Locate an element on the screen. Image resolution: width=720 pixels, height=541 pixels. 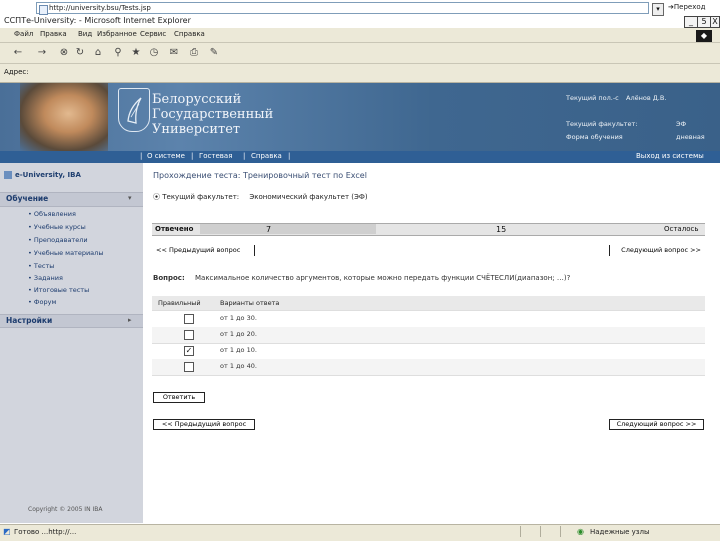
back-icon: ← is located at coordinates (18, 53).